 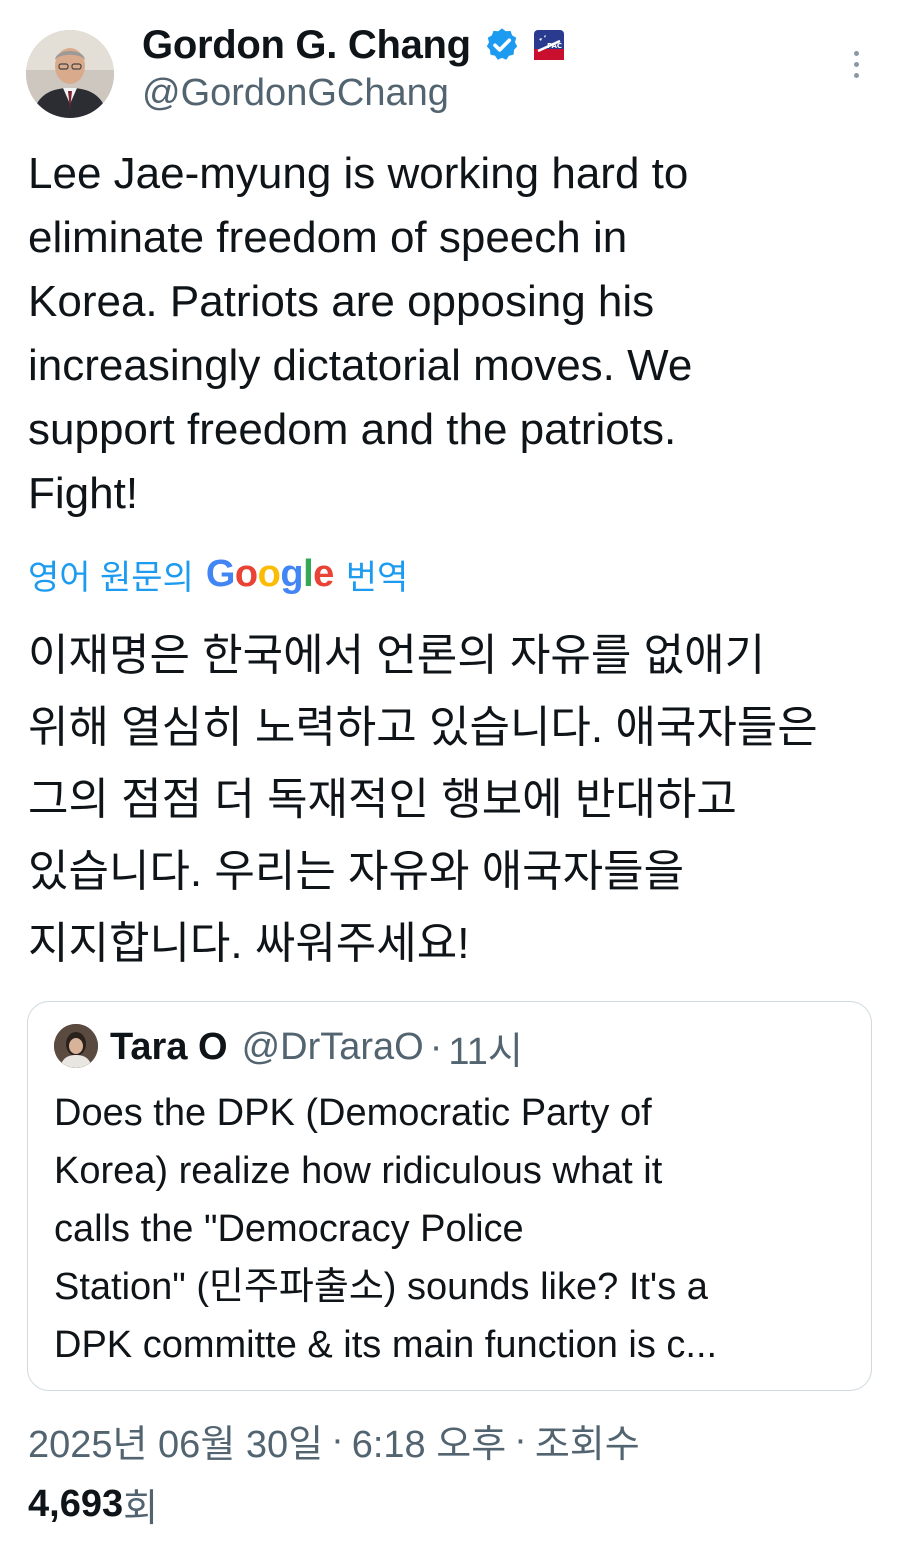 What do you see at coordinates (429, 1440) in the screenshot?
I see `tweet-time: 6:18 오후` at bounding box center [429, 1440].